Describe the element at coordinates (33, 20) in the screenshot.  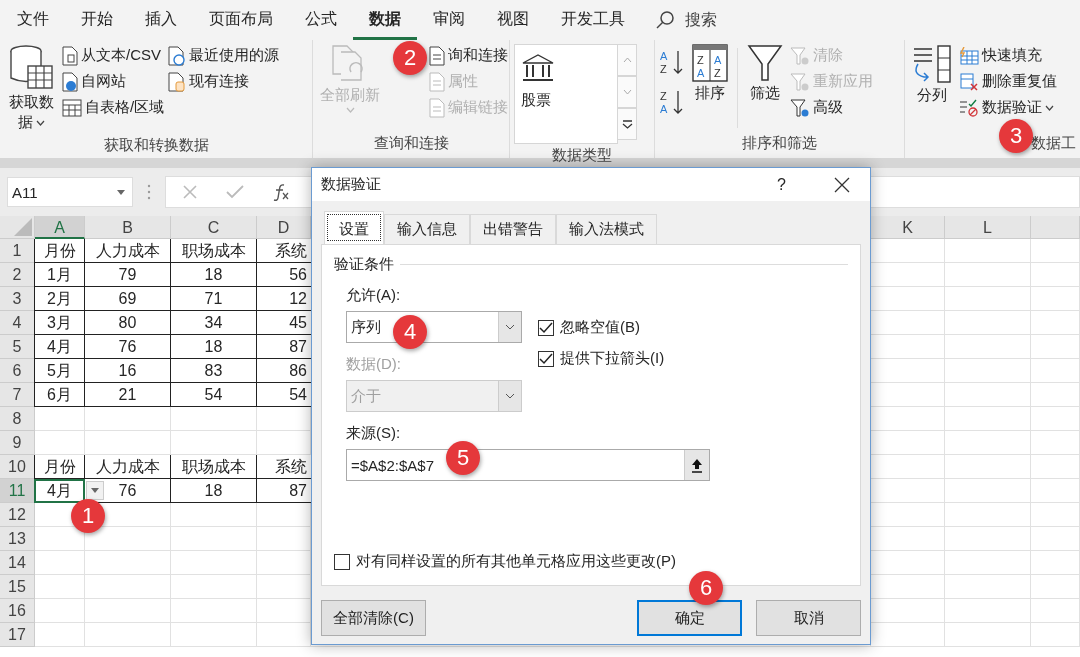
I see `ribbon-tab: 文件` at that location.